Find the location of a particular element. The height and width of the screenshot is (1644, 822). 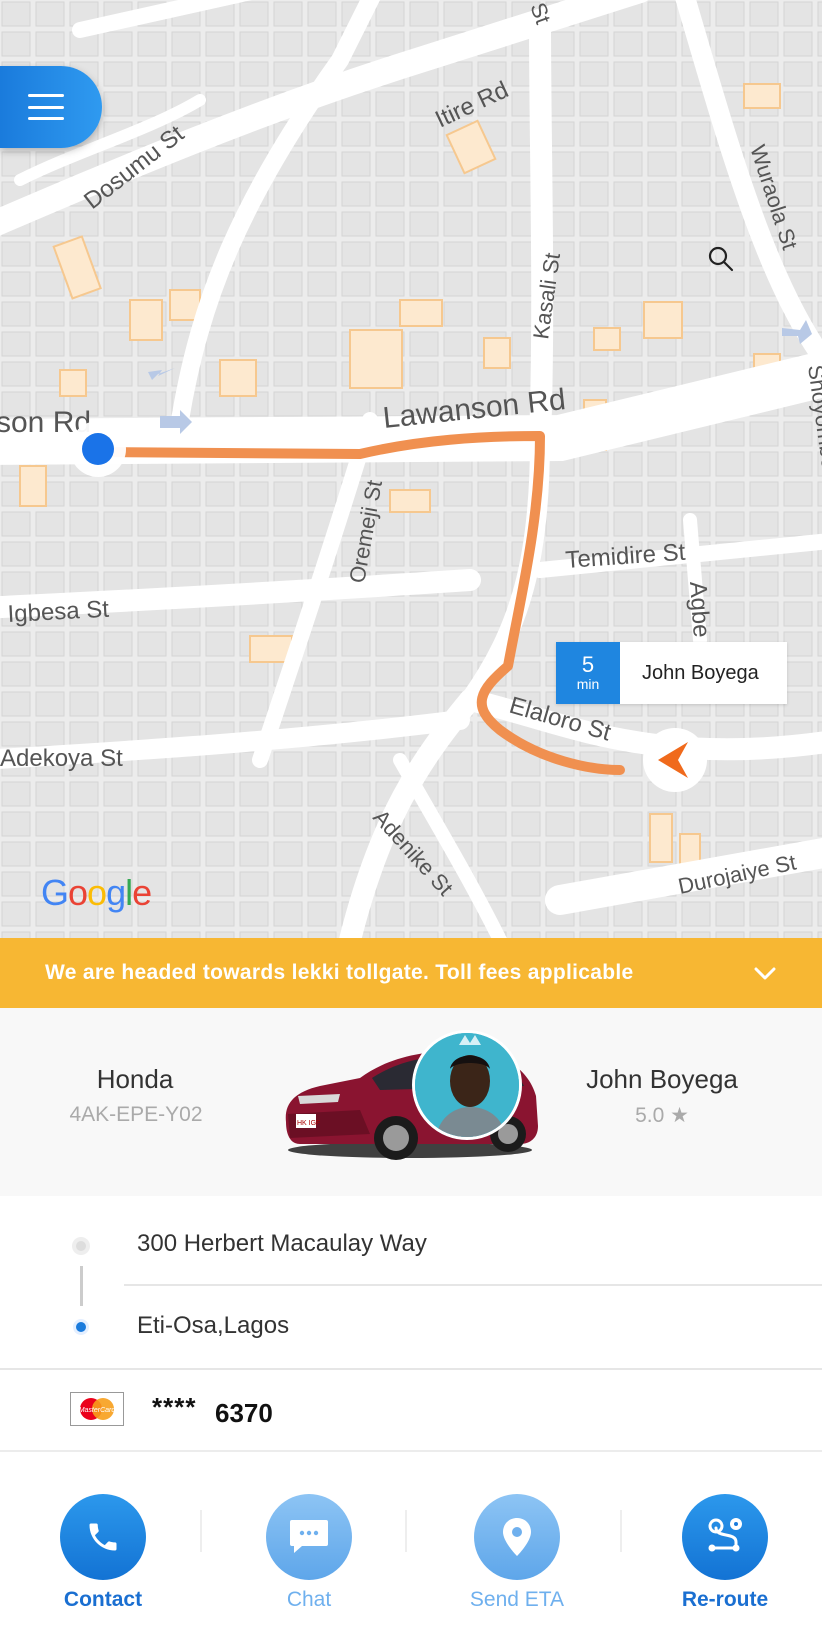

send-eta-button: Send ETA is located at coordinates (517, 1553).